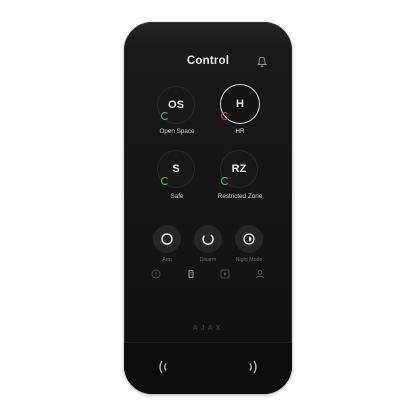  I want to click on keypad-icon, so click(191, 274).